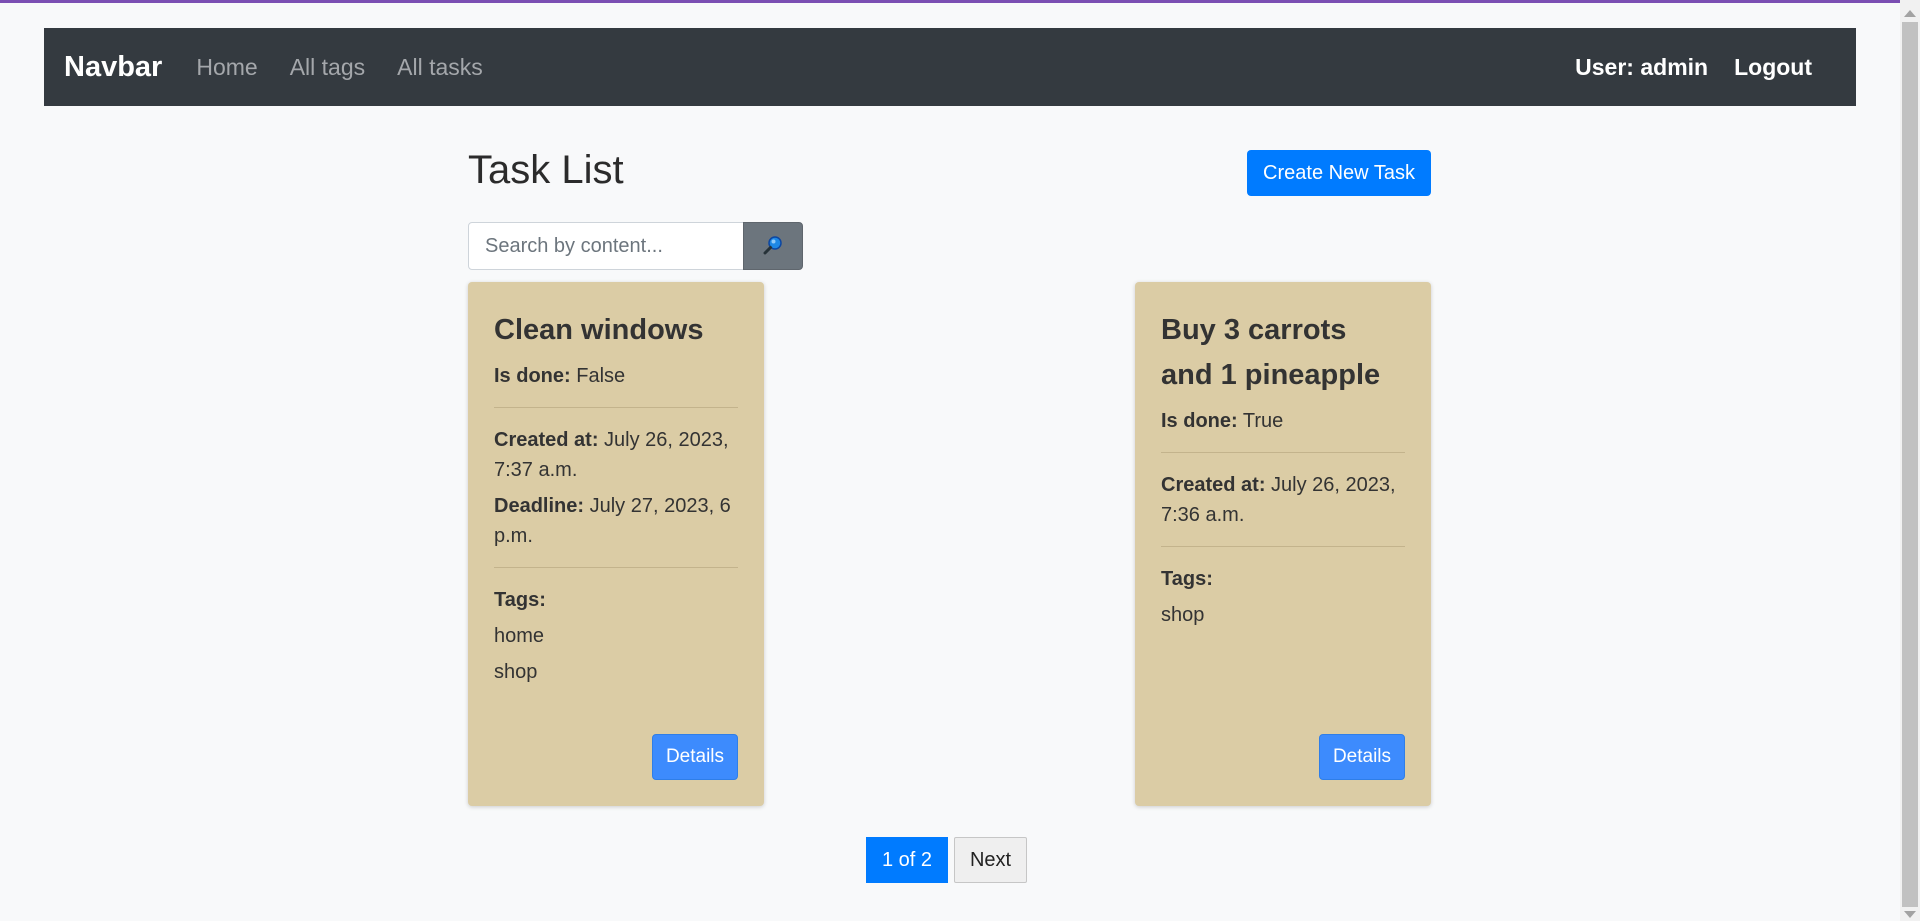 The width and height of the screenshot is (1920, 921). Describe the element at coordinates (1910, 914) in the screenshot. I see `scroll-down-arrow-icon` at that location.